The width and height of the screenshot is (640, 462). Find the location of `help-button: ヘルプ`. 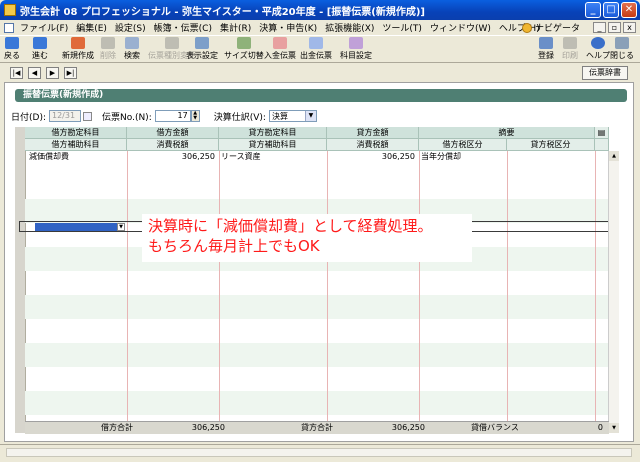

help-button: ヘルプ is located at coordinates (598, 49).